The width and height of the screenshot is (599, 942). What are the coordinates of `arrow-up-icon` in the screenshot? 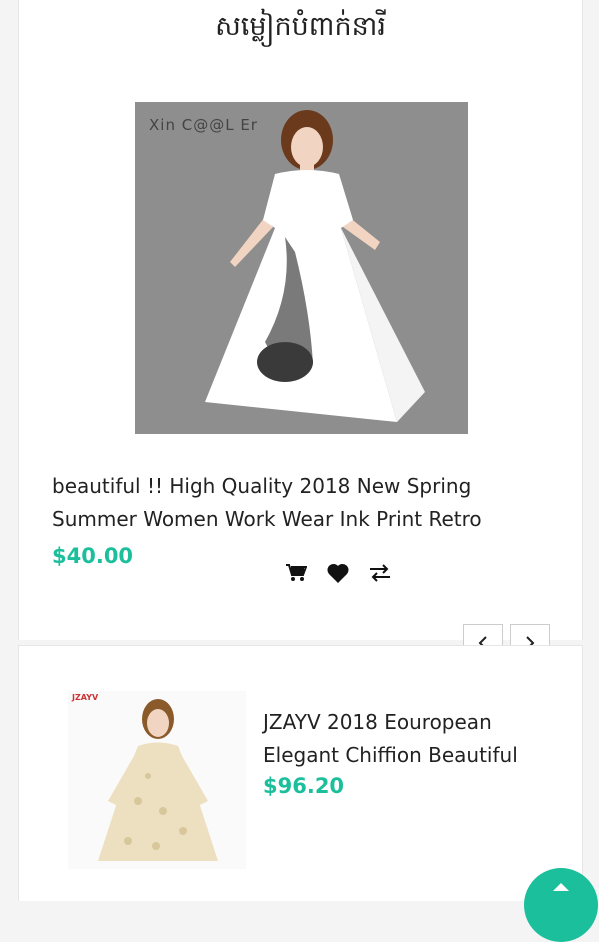 It's located at (561, 887).